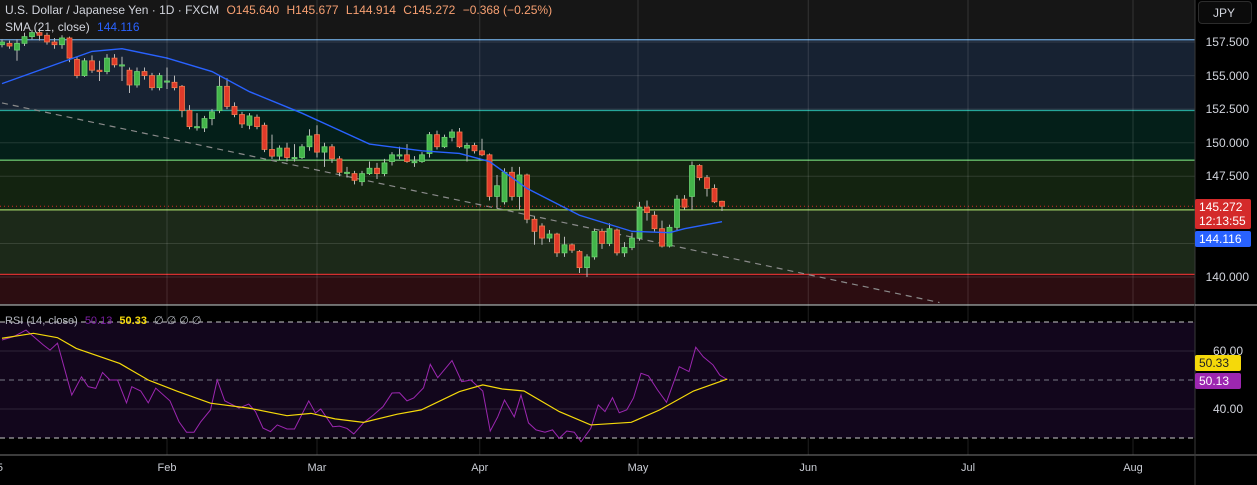 The height and width of the screenshot is (485, 1257). Describe the element at coordinates (507, 10) in the screenshot. I see `change-value: −0.368 (−0.25%)` at that location.